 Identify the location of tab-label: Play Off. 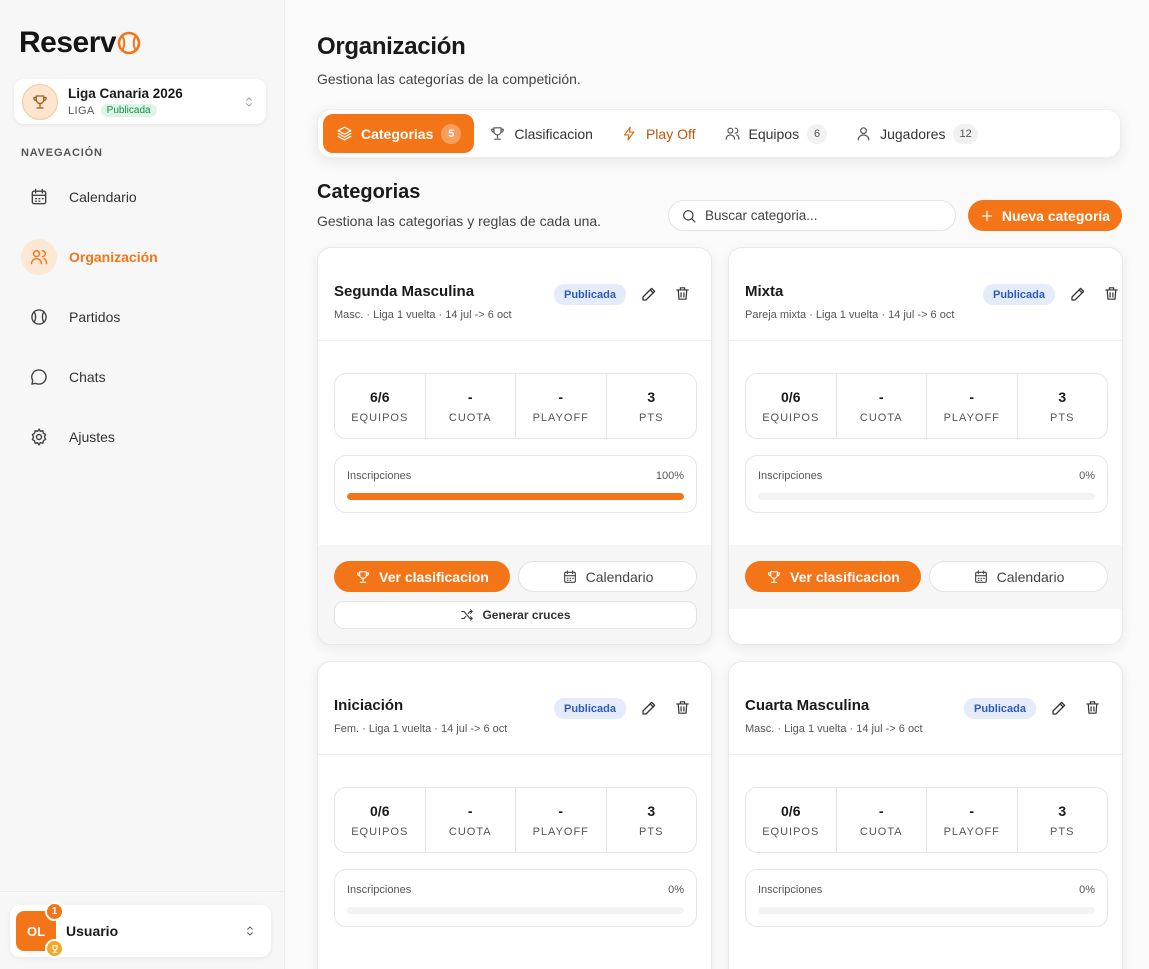
(670, 133).